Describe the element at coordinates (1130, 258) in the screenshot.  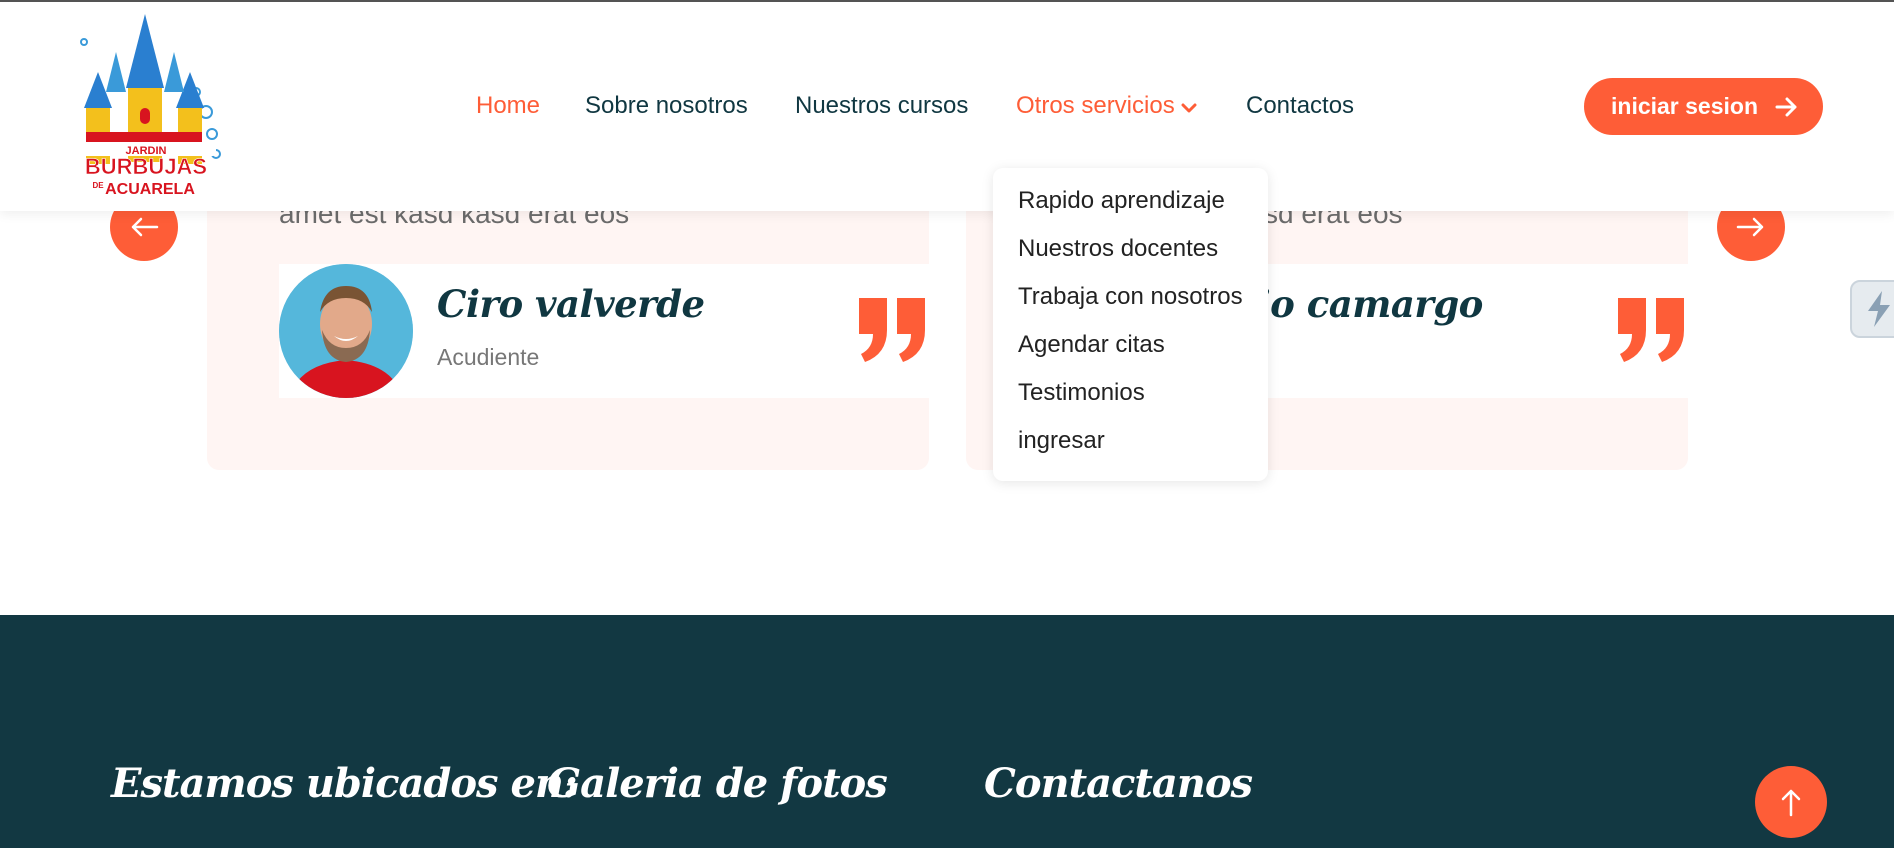
I see `dropdown-item-nuestros-docentes: Nuestros docentes` at that location.